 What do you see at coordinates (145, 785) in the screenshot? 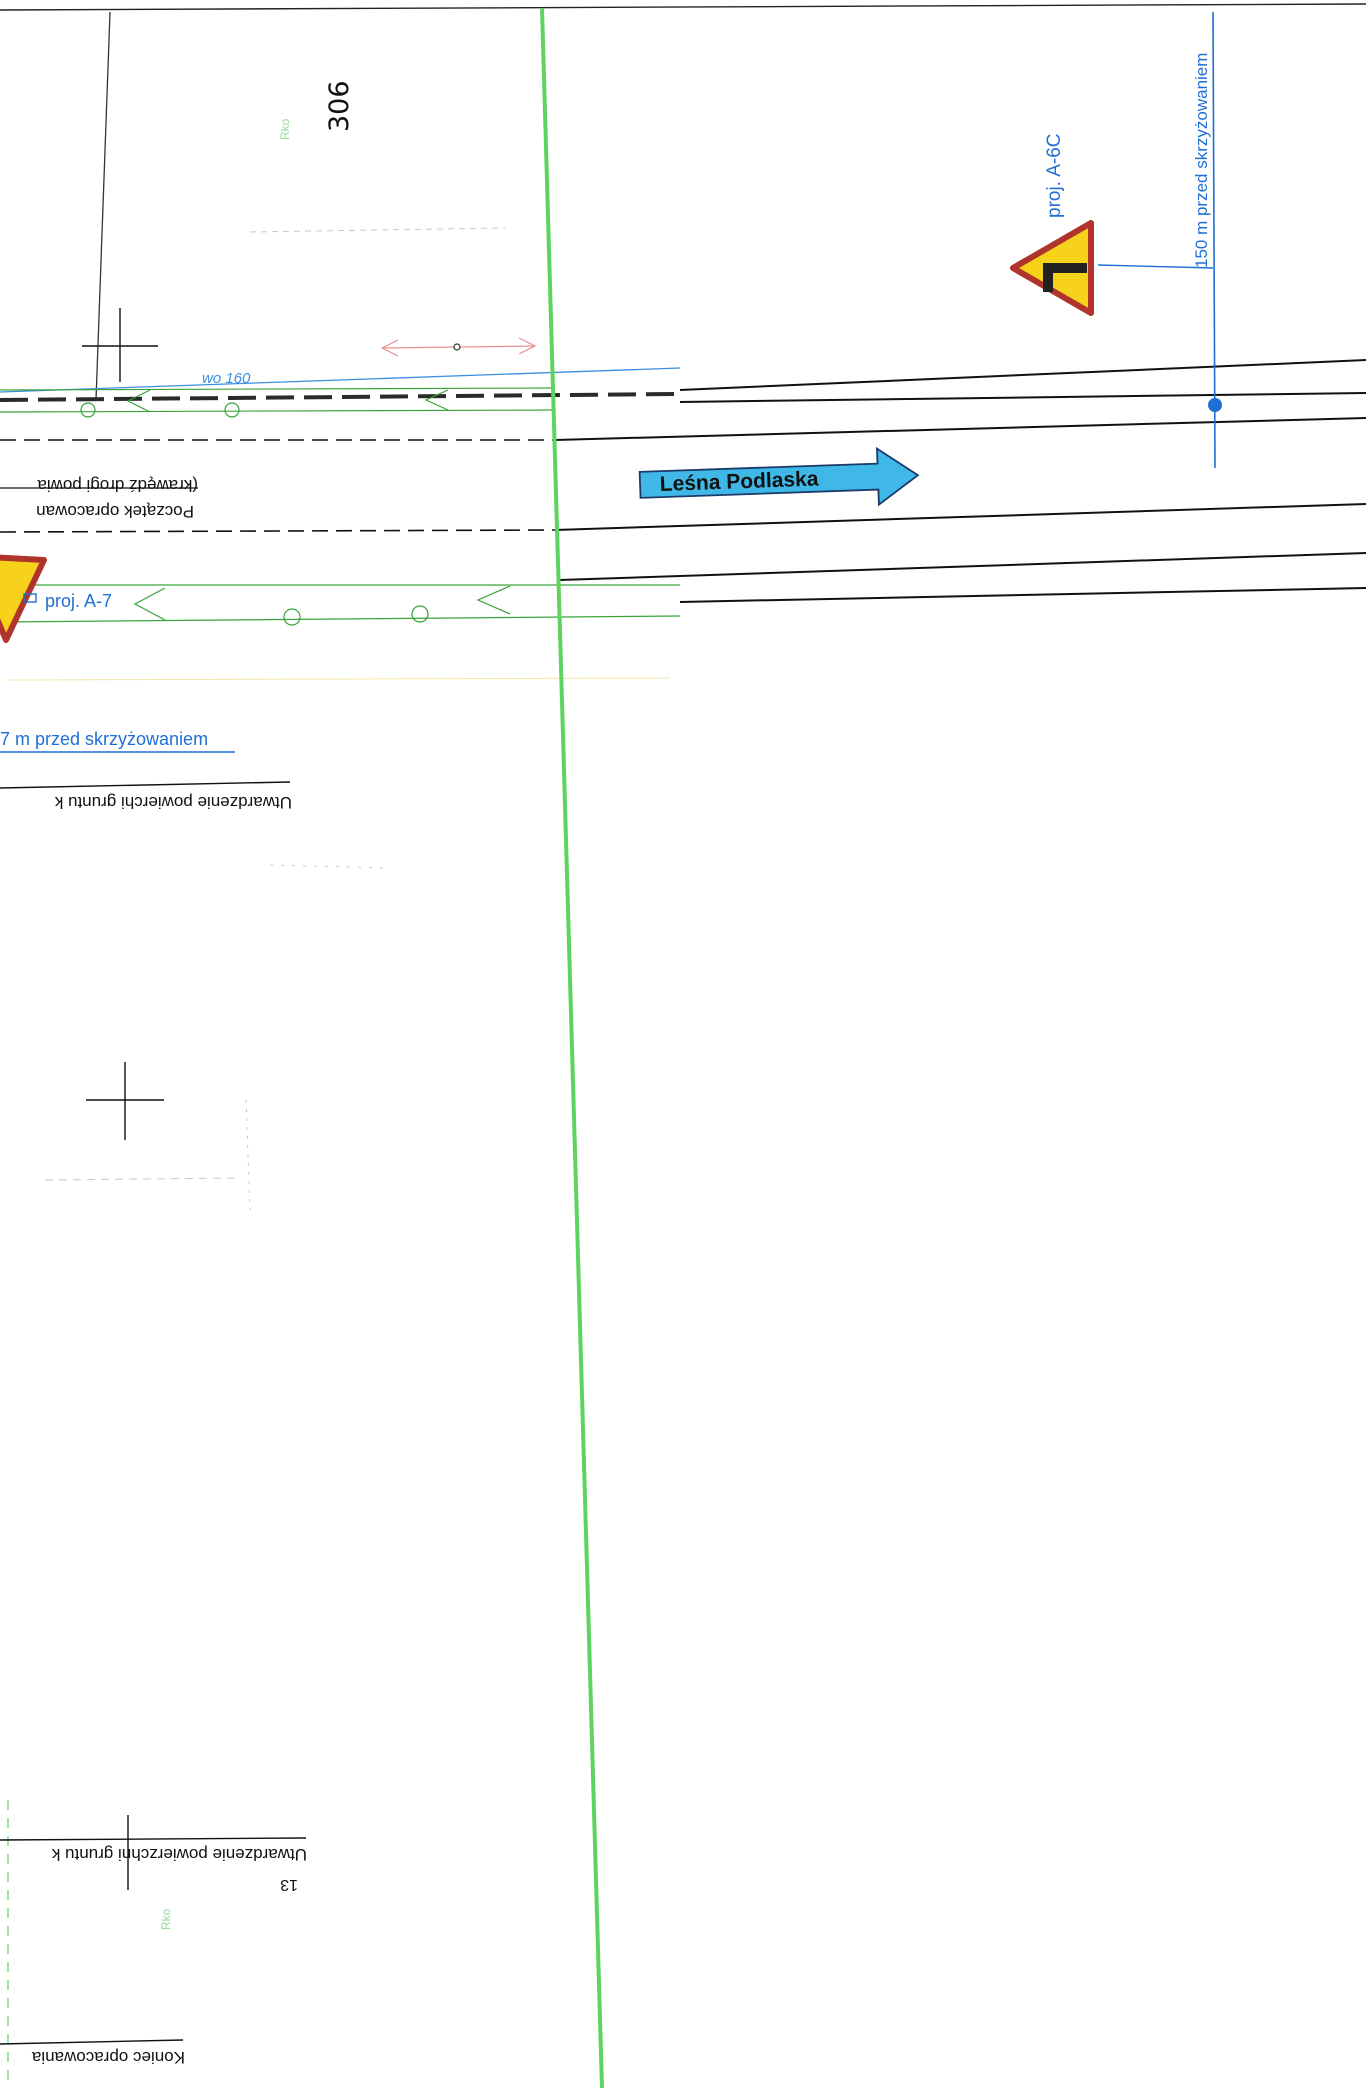
I see `hardening-note-1-line` at bounding box center [145, 785].